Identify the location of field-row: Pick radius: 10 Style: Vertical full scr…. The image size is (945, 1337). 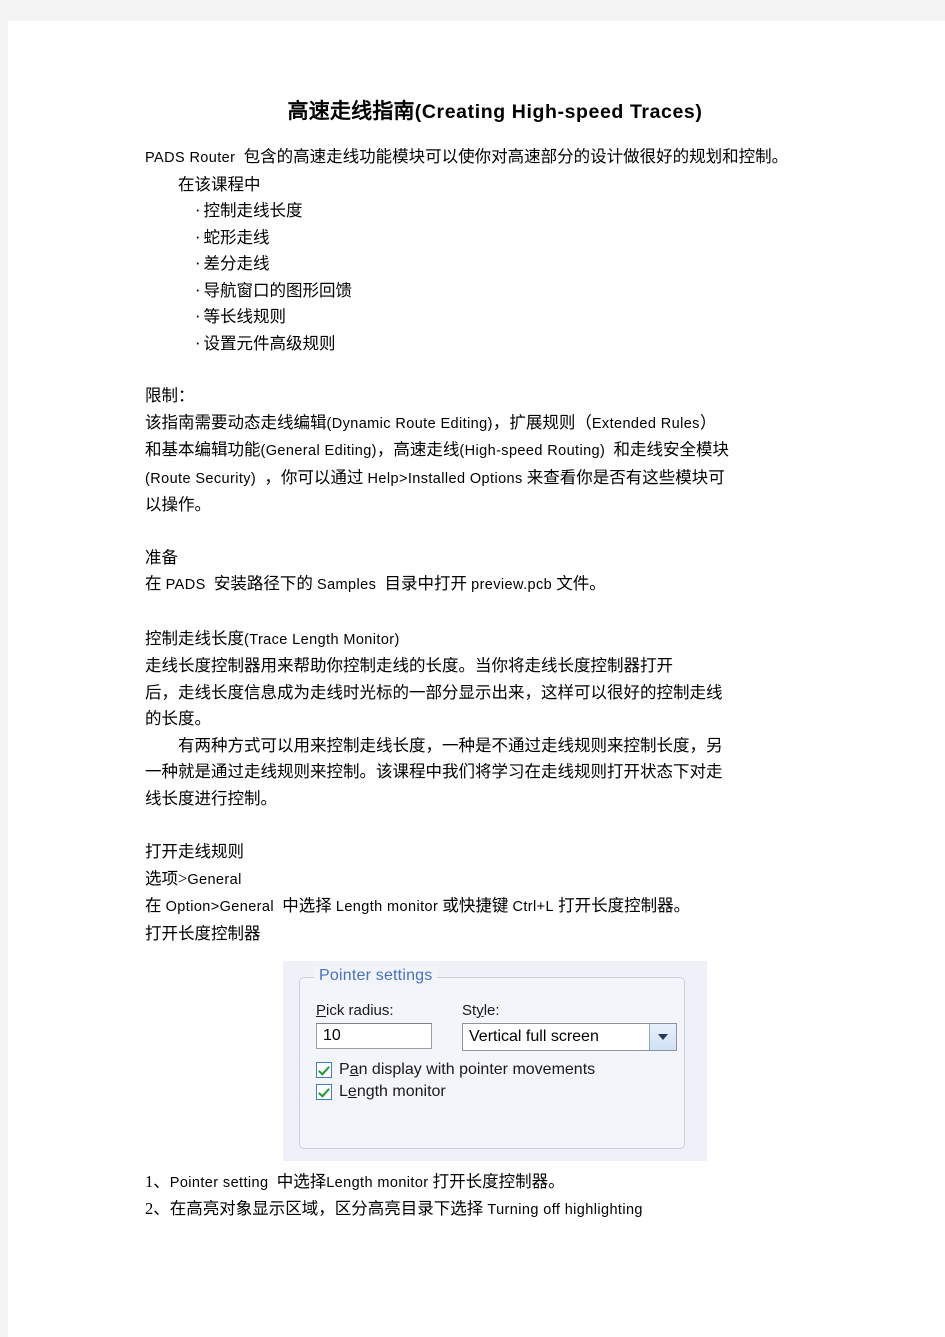
(496, 1026).